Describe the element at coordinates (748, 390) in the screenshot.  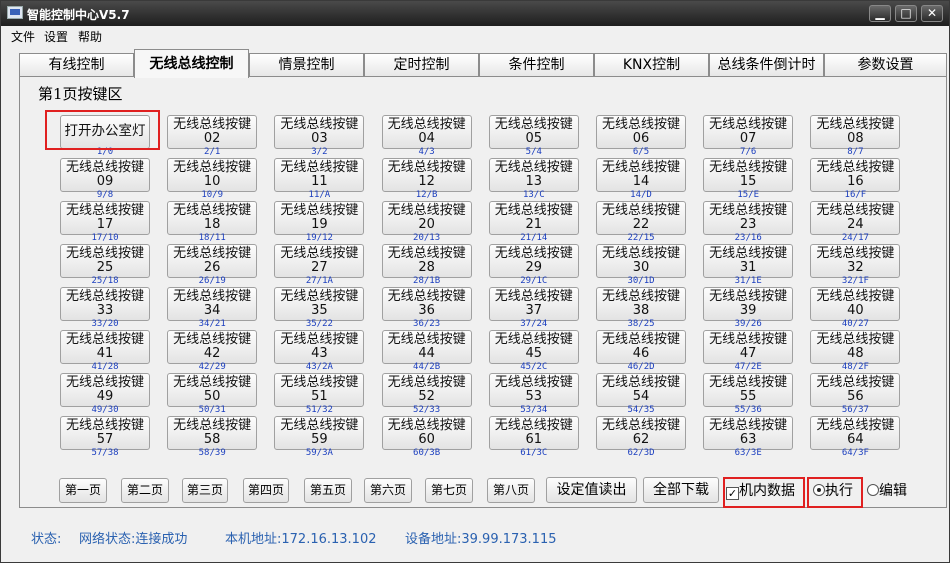
I see `bus-key-button: 无线总线按键 55` at that location.